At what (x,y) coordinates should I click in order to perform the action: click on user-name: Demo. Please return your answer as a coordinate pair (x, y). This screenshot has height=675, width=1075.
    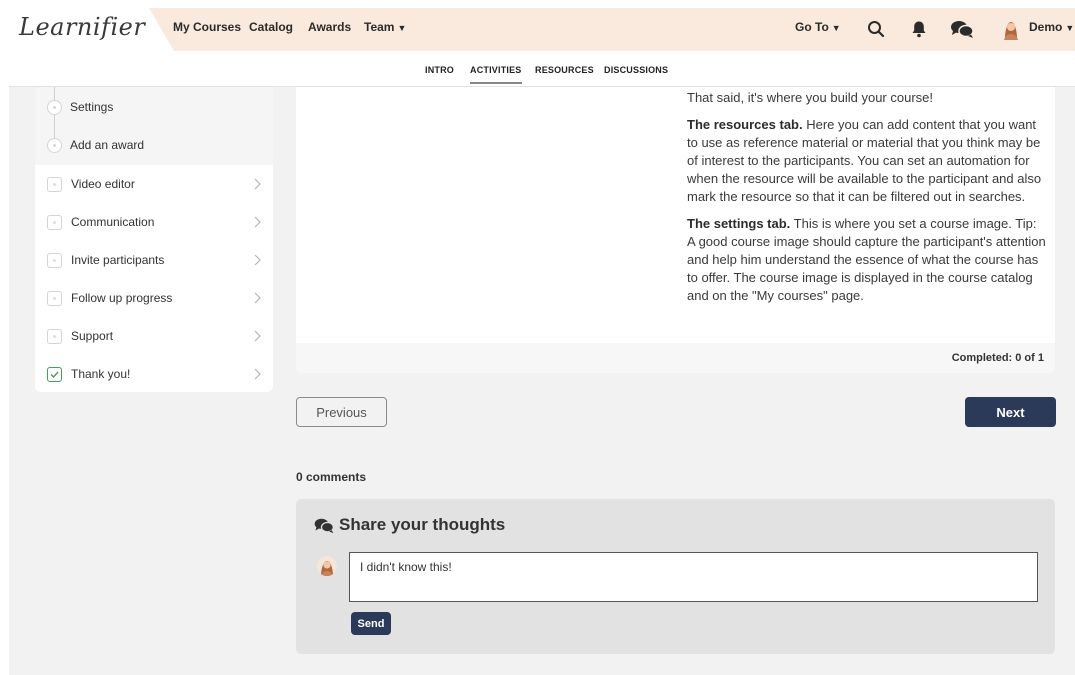
    Looking at the image, I should click on (1046, 27).